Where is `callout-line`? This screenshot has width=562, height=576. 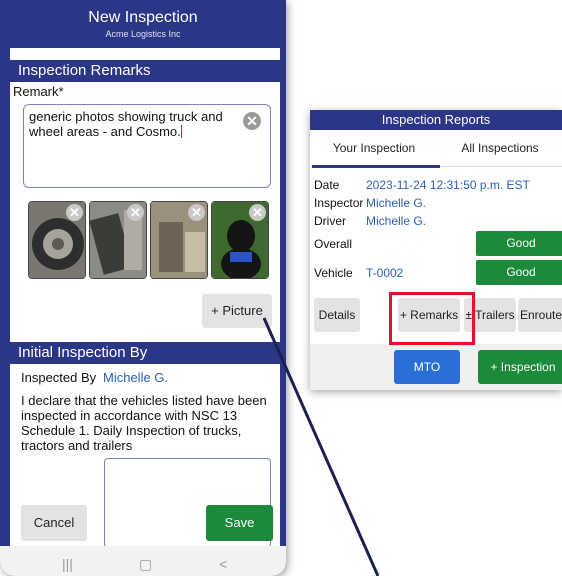
callout-line is located at coordinates (321, 446).